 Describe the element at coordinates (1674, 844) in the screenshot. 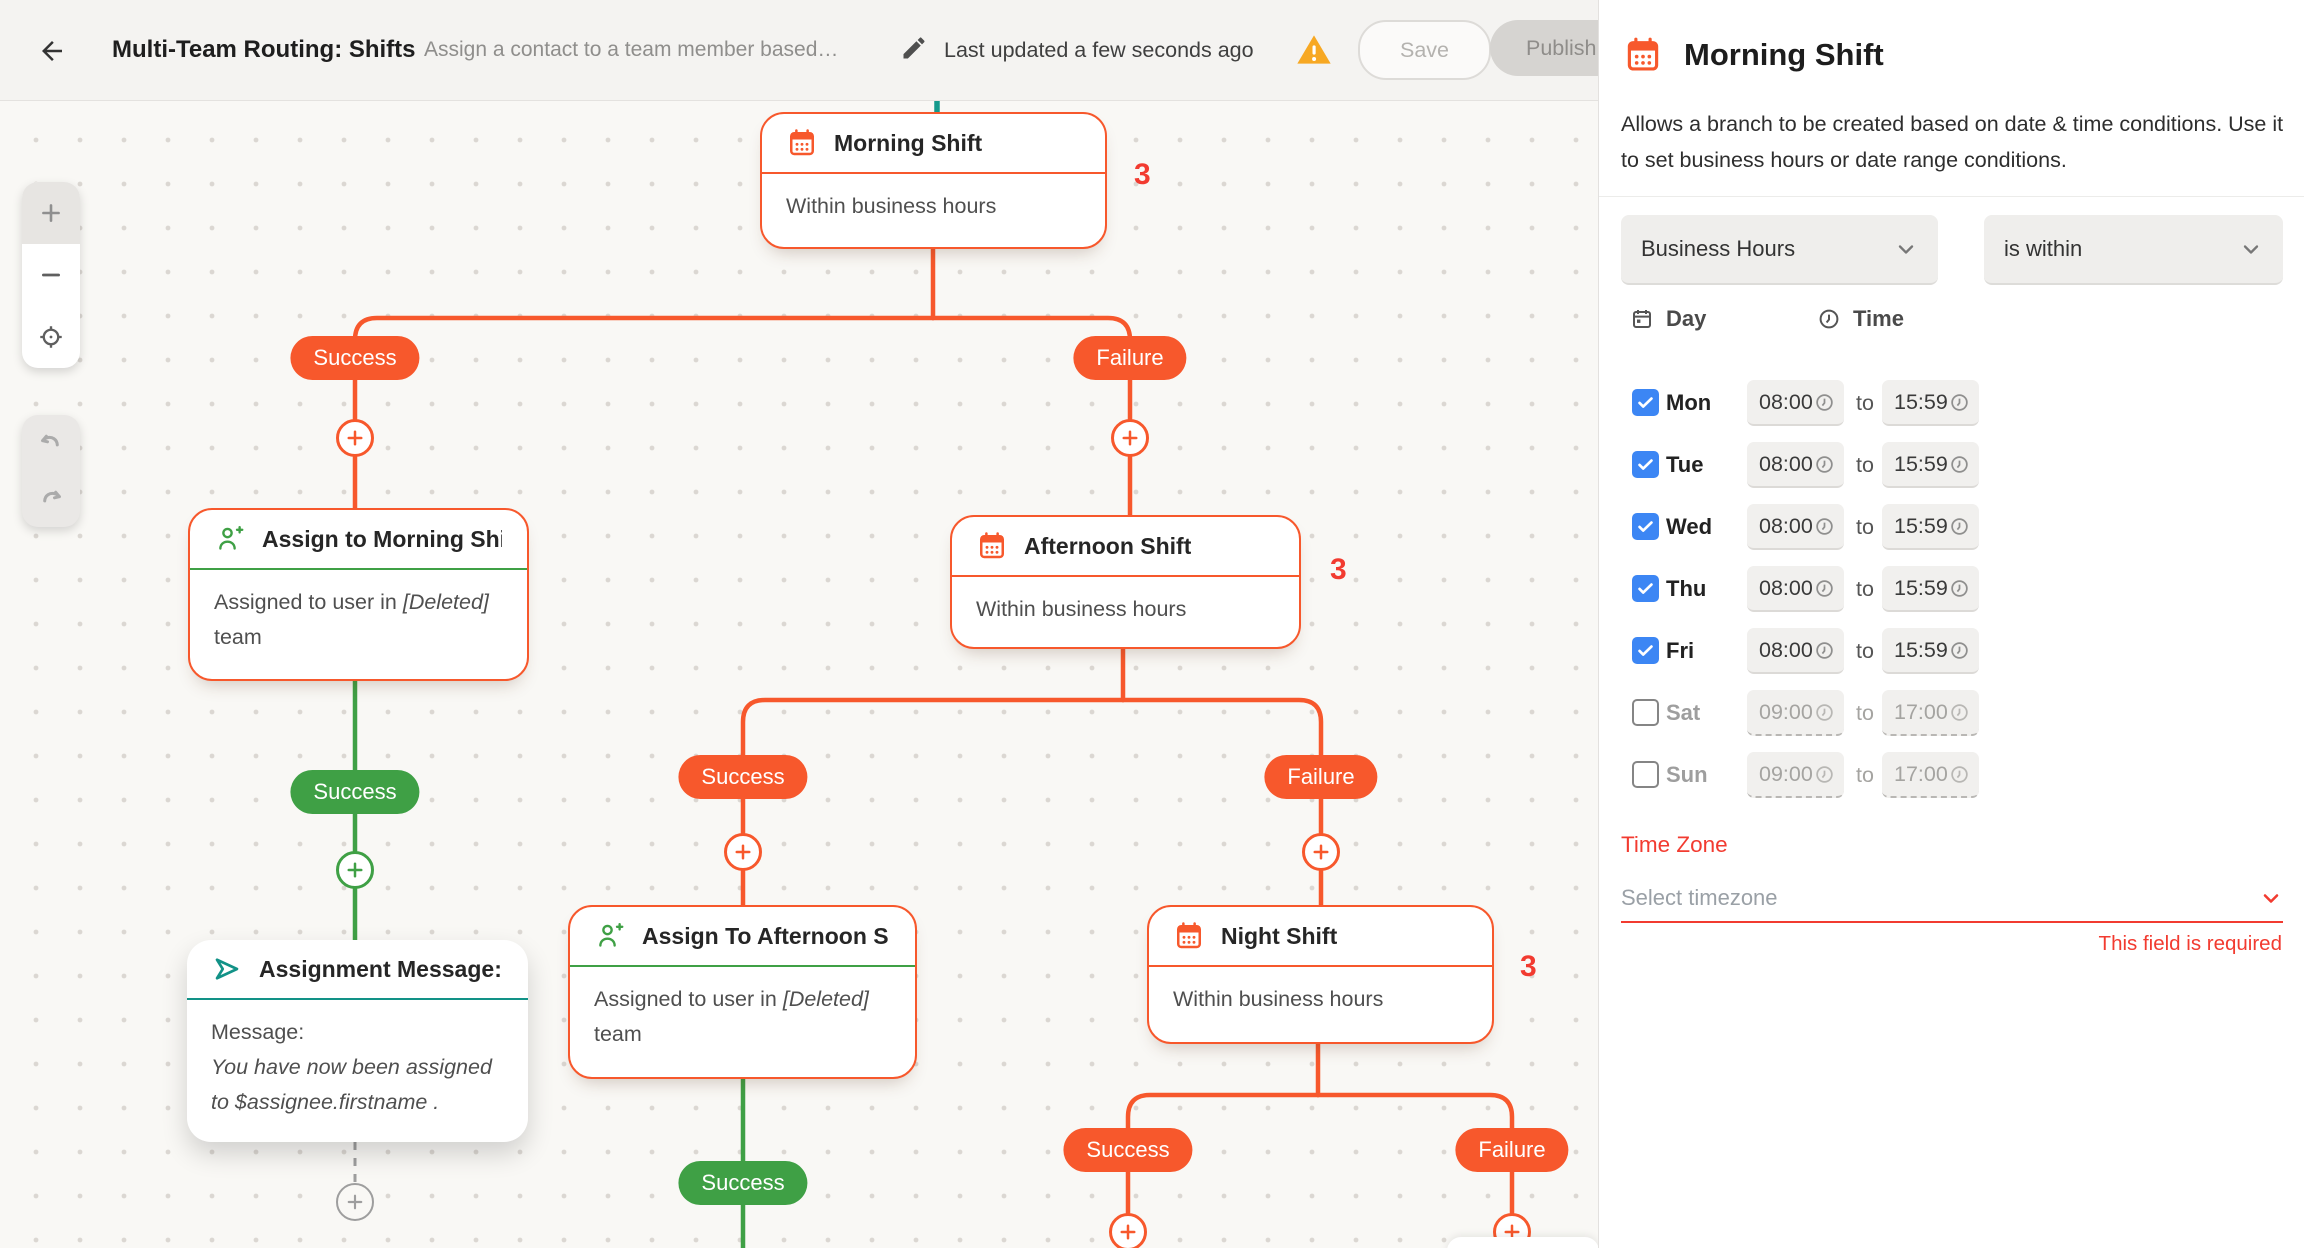

I see `timezone-label: Time Zone` at that location.